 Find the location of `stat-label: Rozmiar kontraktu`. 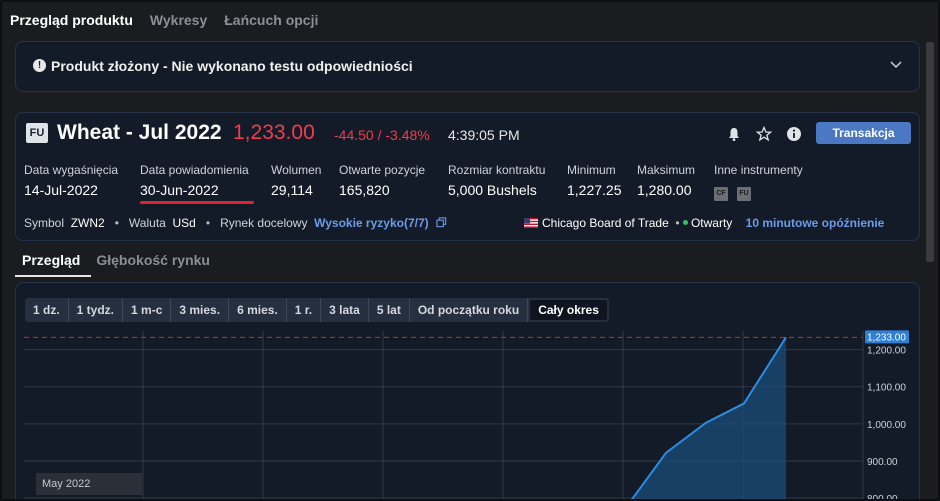

stat-label: Rozmiar kontraktu is located at coordinates (497, 170).